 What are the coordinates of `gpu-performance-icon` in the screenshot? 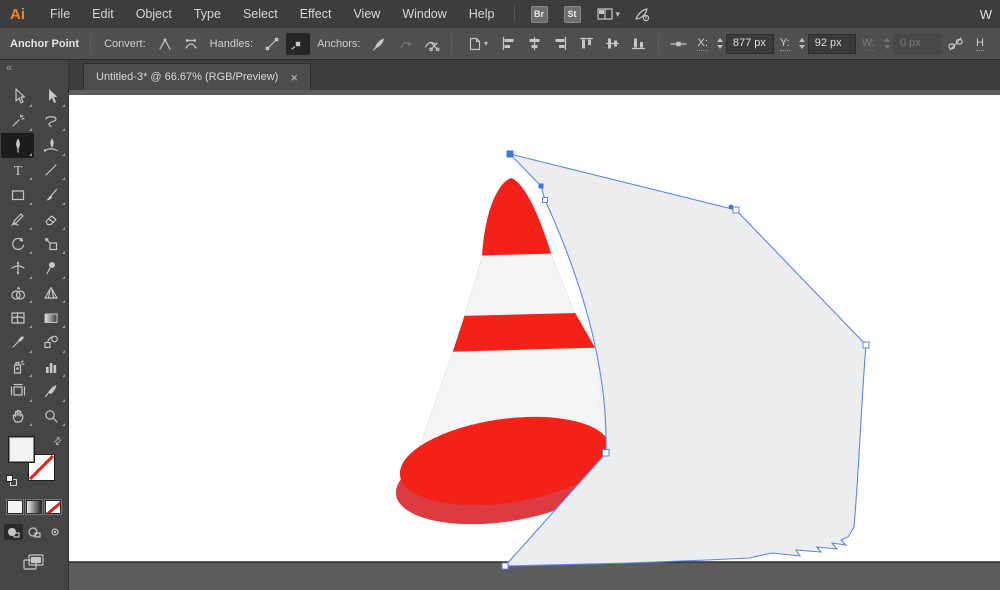 It's located at (642, 14).